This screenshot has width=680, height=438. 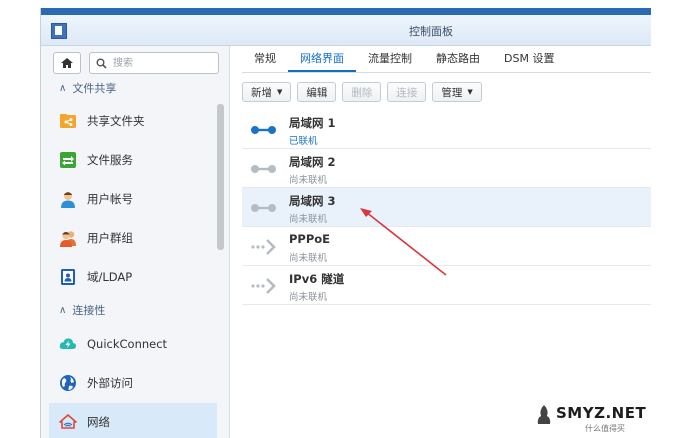 I want to click on create-button: 新增 ▼, so click(x=267, y=92).